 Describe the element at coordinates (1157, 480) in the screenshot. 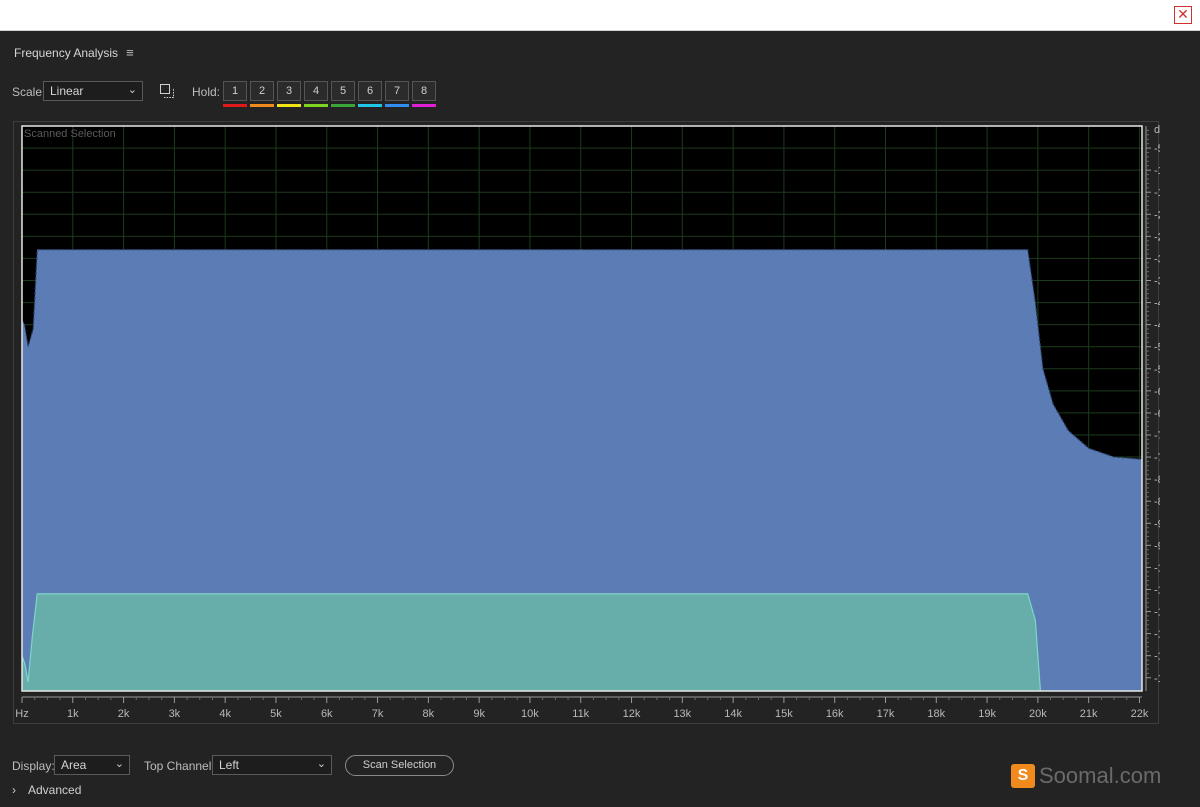

I see `y-tick-label: -80` at that location.